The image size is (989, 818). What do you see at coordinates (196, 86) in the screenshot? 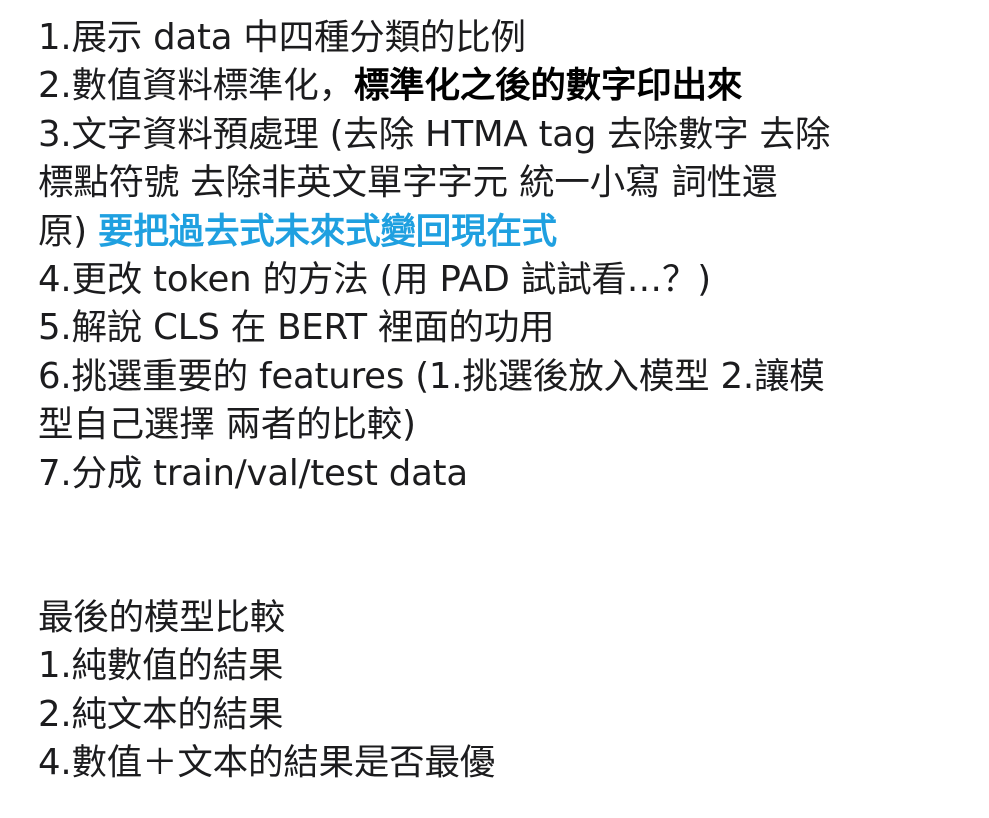
I see `todo-line-2-text: 2.數值資料標準化，` at bounding box center [196, 86].